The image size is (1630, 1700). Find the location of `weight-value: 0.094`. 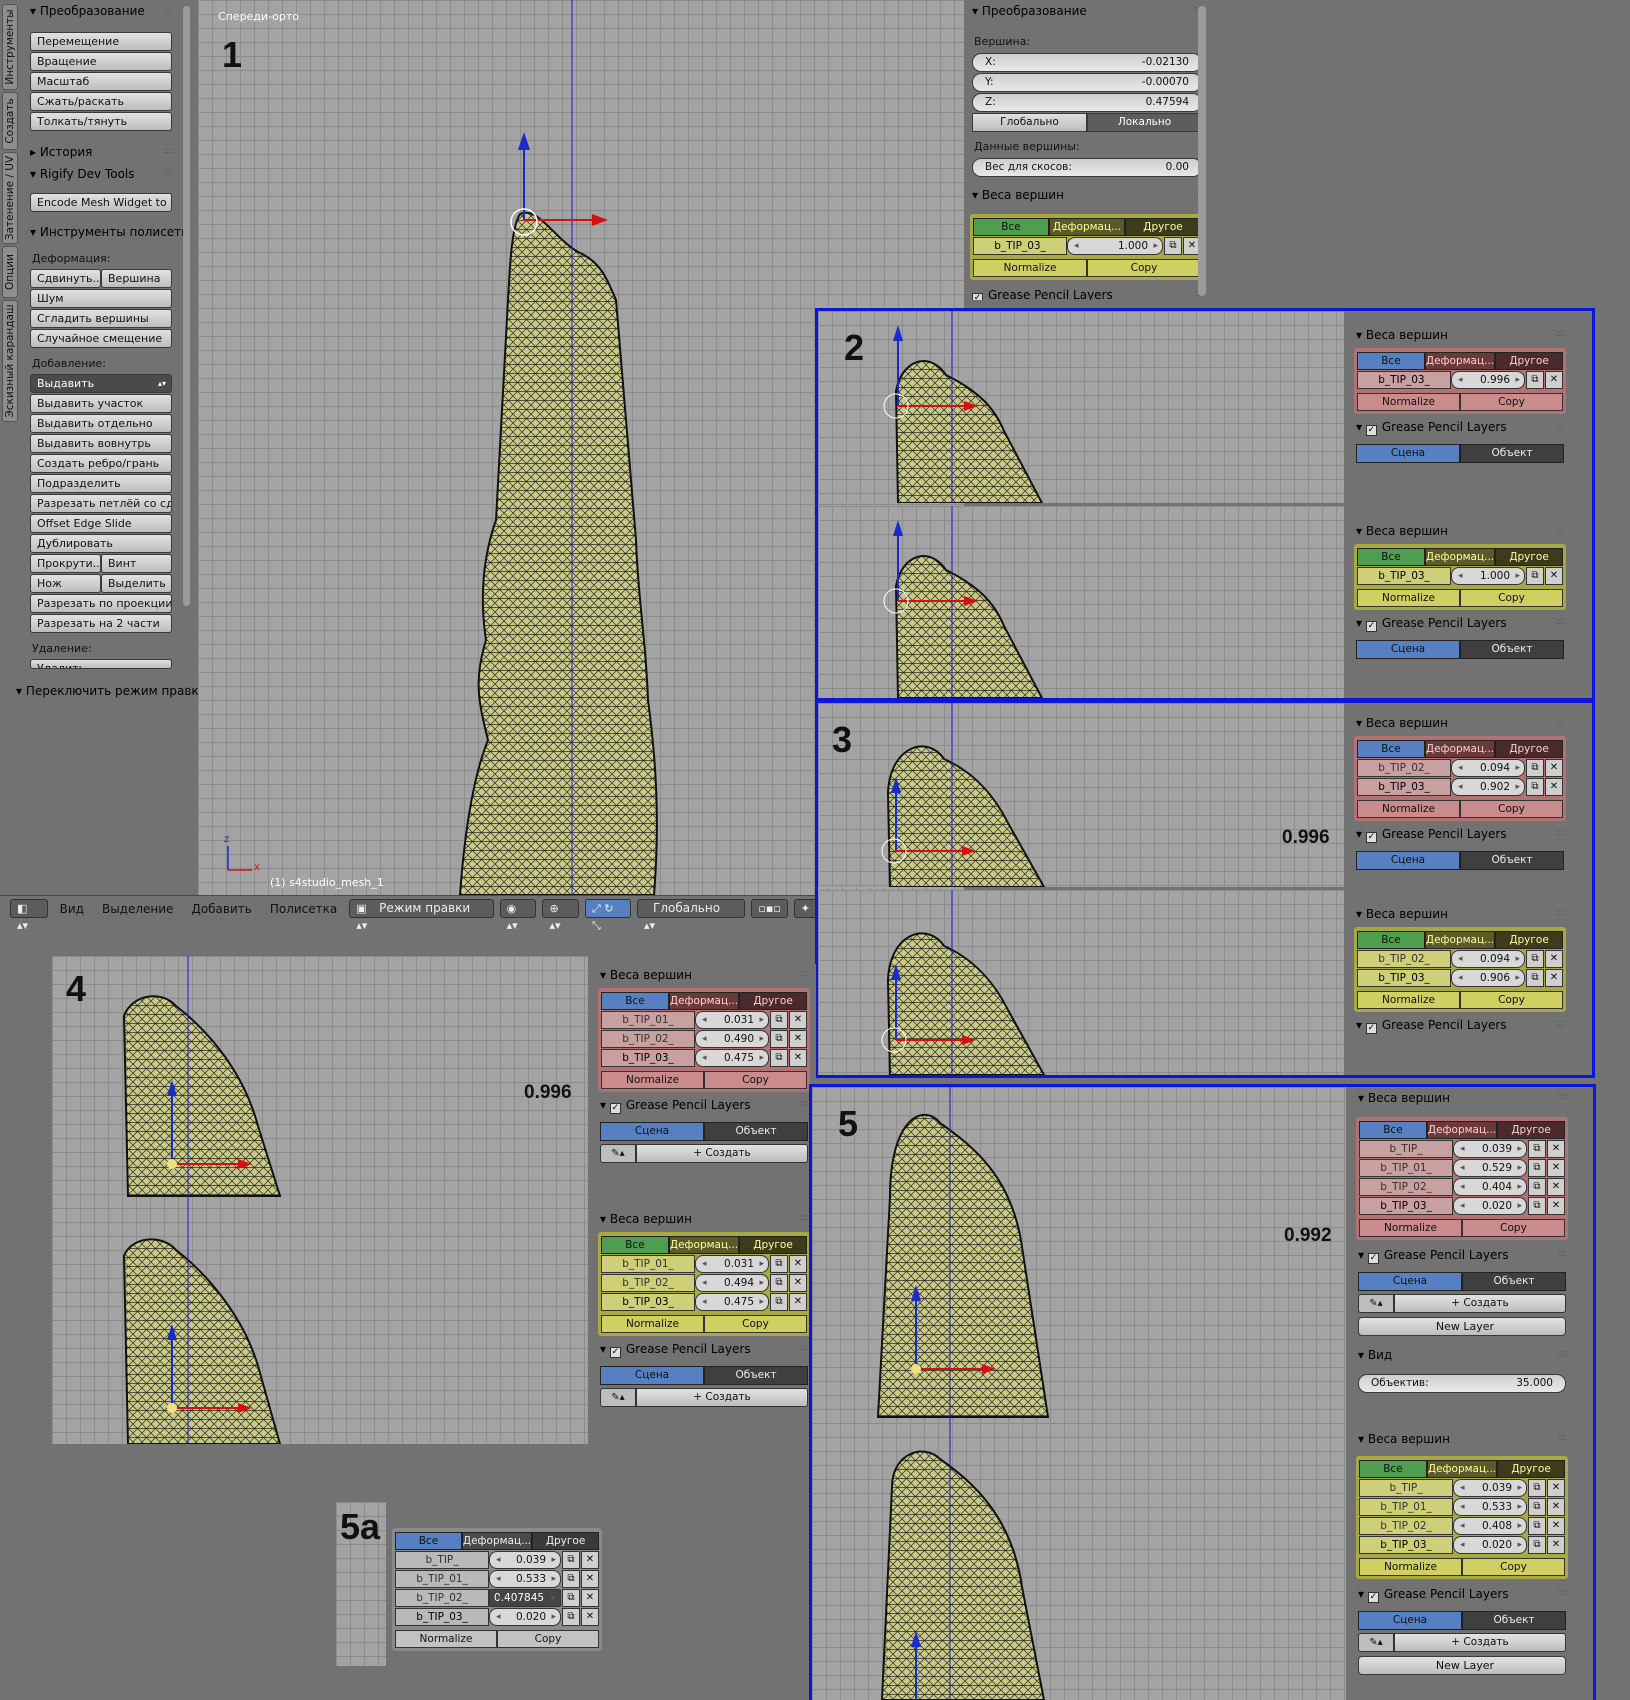

weight-value: 0.094 is located at coordinates (1488, 768).